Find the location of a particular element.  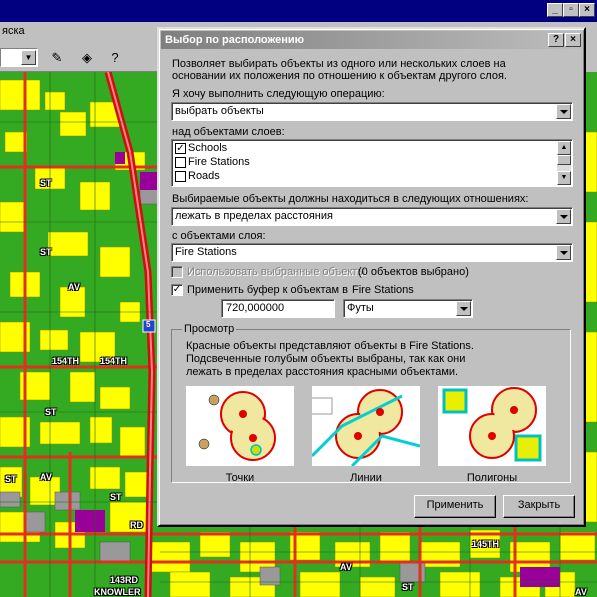

apply-button: Применить is located at coordinates (455, 506).